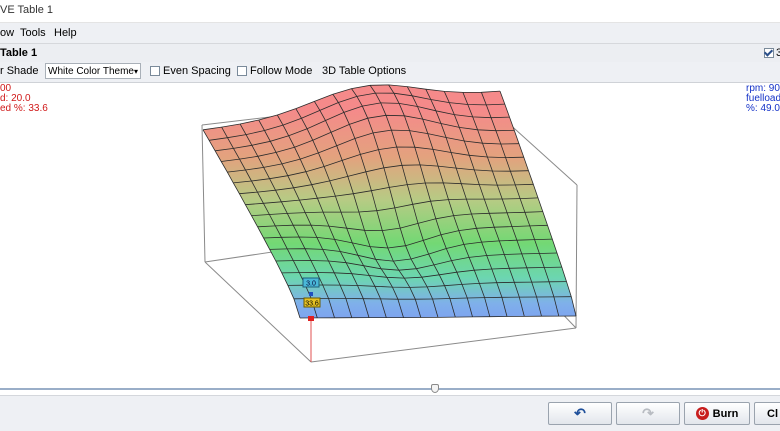 The image size is (780, 431). Describe the element at coordinates (281, 71) in the screenshot. I see `follow-mode-label: Follow Mode` at that location.